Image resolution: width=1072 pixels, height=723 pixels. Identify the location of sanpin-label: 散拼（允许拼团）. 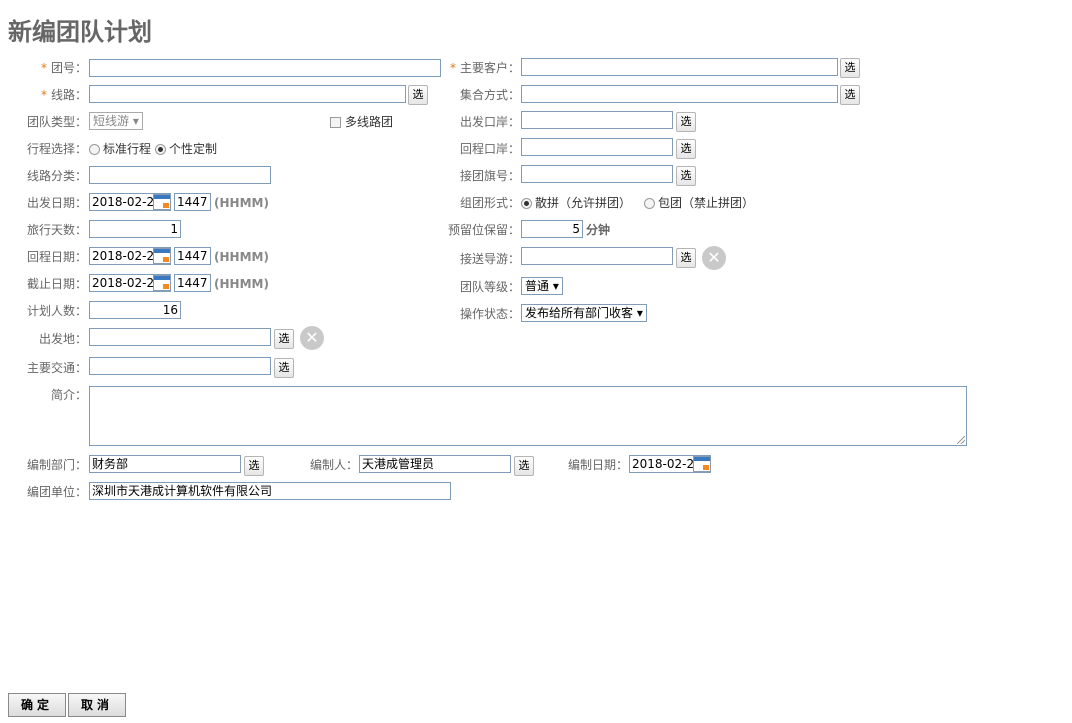
(583, 203).